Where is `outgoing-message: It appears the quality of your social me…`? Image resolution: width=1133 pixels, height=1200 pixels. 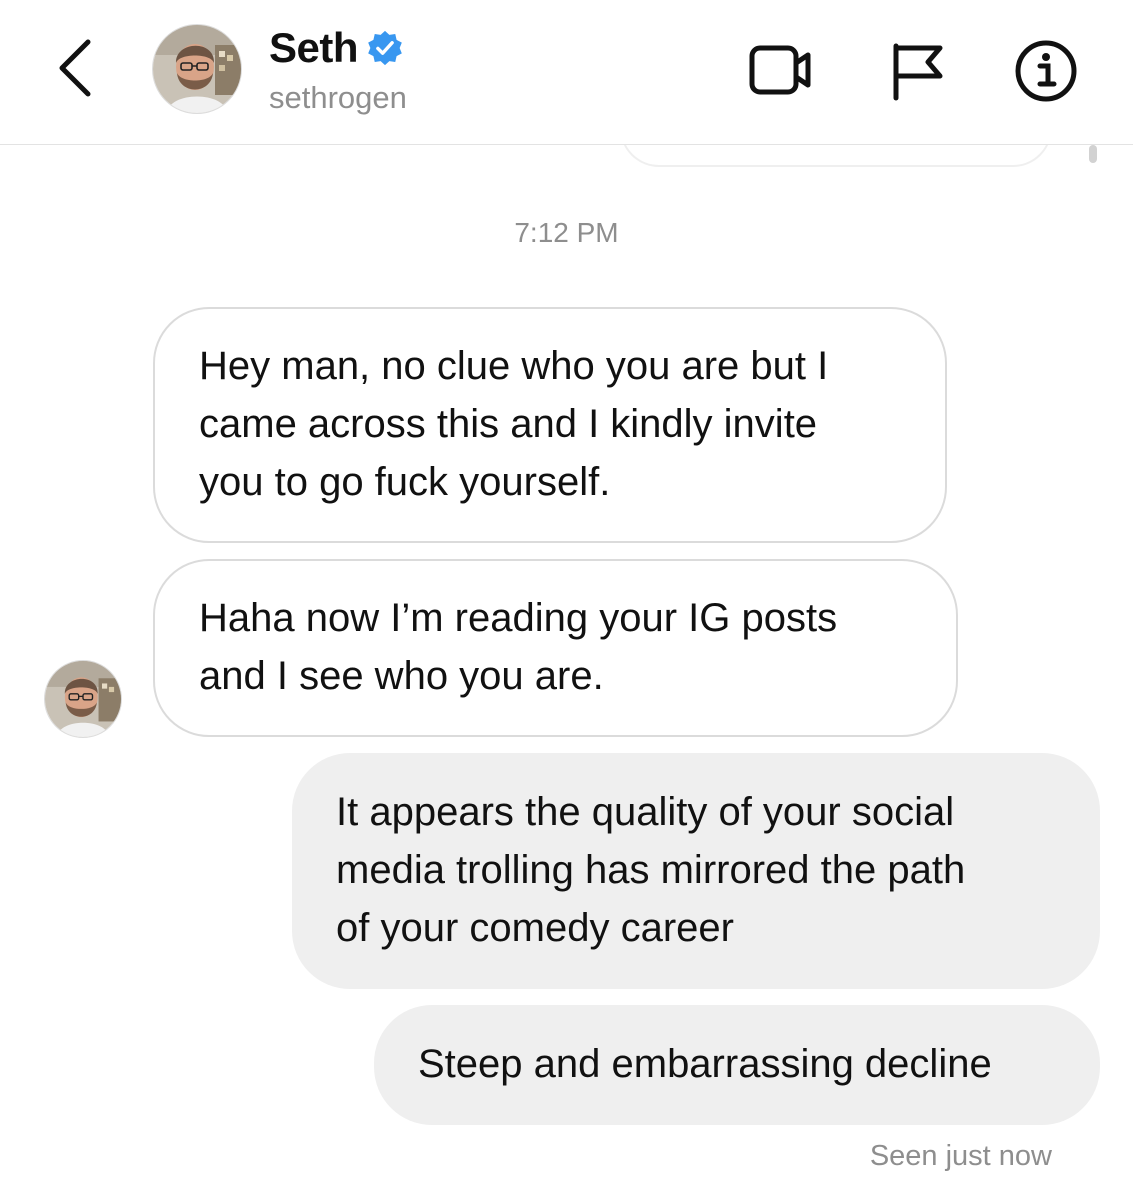
outgoing-message: It appears the quality of your social me… is located at coordinates (696, 871).